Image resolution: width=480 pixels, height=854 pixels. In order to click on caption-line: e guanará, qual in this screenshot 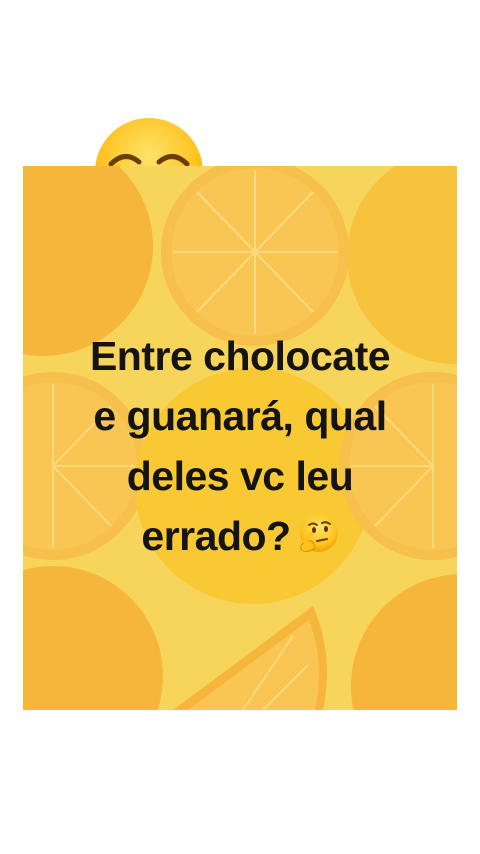, I will do `click(240, 416)`.